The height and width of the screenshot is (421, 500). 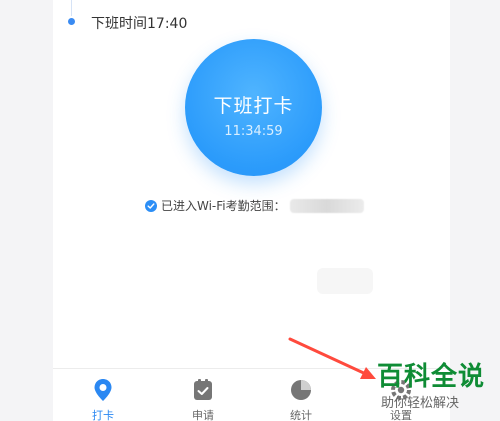 What do you see at coordinates (301, 399) in the screenshot?
I see `tab-statistics: 统计` at bounding box center [301, 399].